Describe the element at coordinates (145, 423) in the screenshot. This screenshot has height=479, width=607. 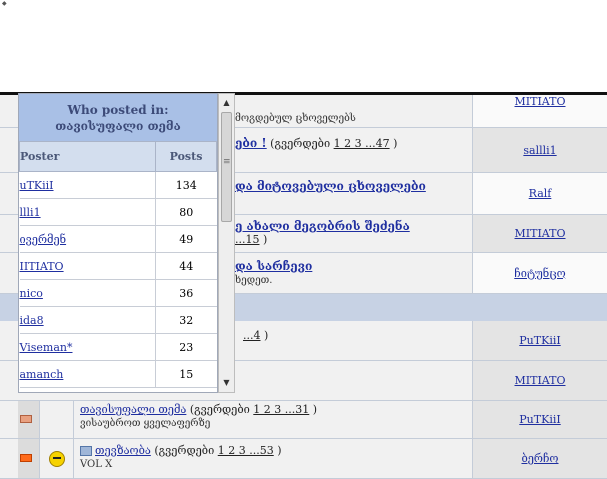
I see `topic-desc: ვისაუბროთ ყველაფერზე` at that location.